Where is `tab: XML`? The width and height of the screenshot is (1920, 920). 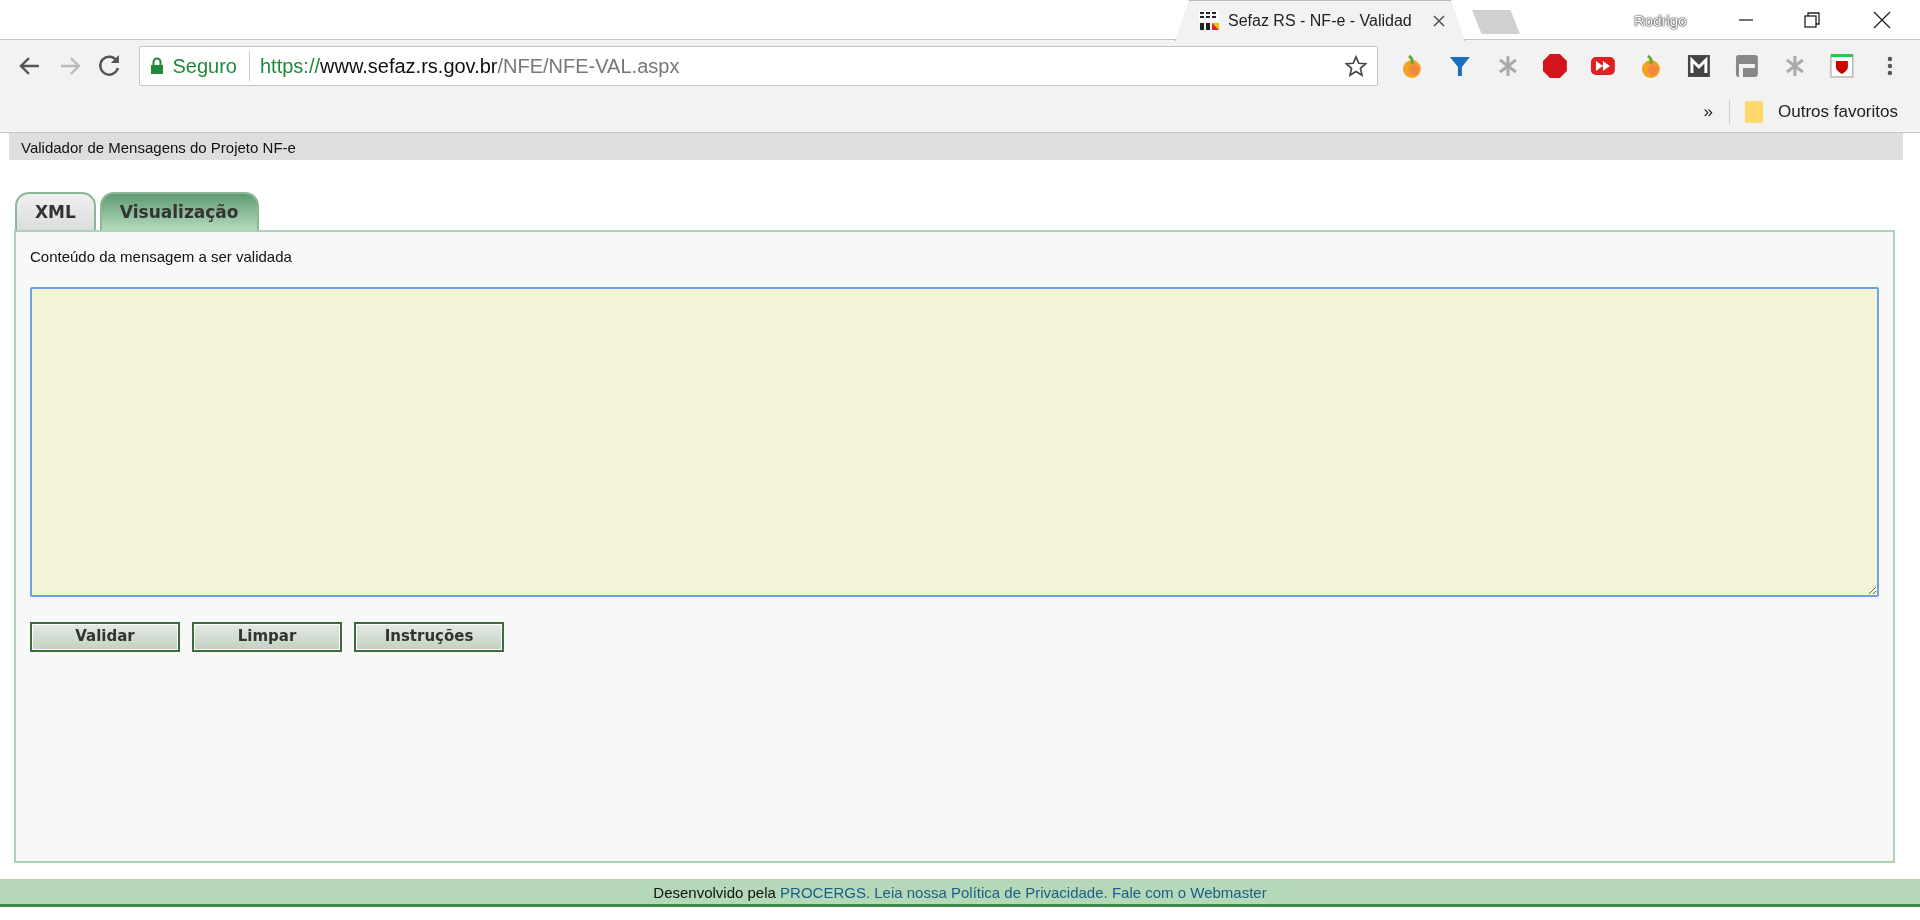
tab: XML is located at coordinates (55, 210).